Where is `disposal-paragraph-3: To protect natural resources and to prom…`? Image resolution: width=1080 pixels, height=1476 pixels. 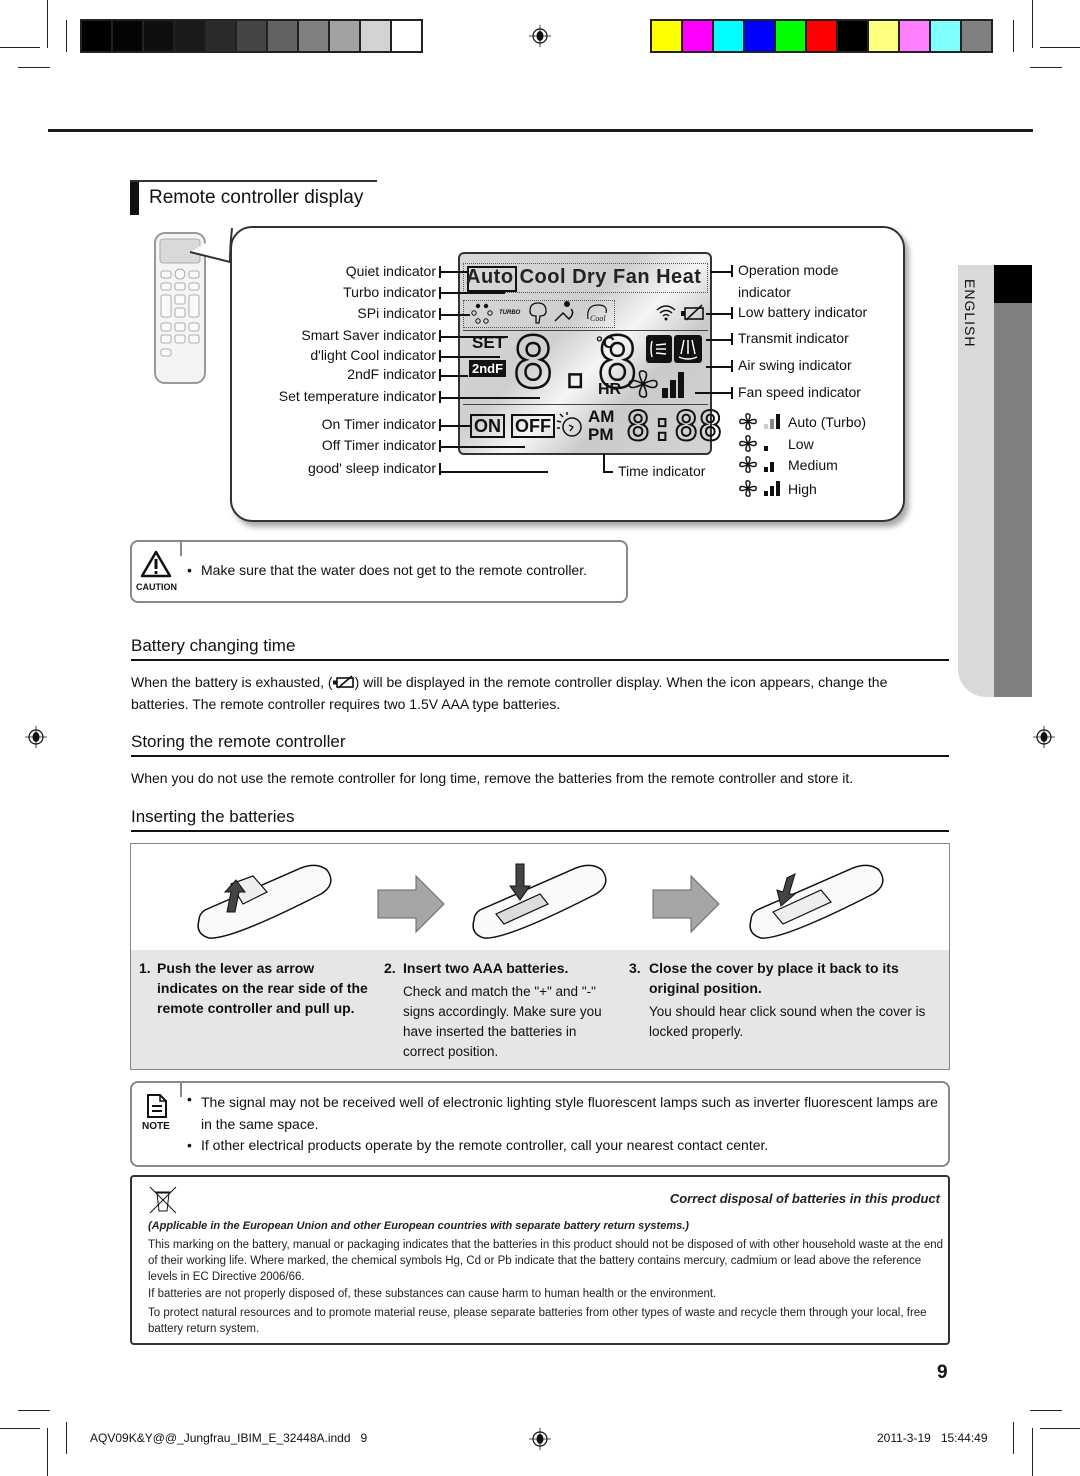 disposal-paragraph-3: To protect natural resources and to prom… is located at coordinates (537, 1321).